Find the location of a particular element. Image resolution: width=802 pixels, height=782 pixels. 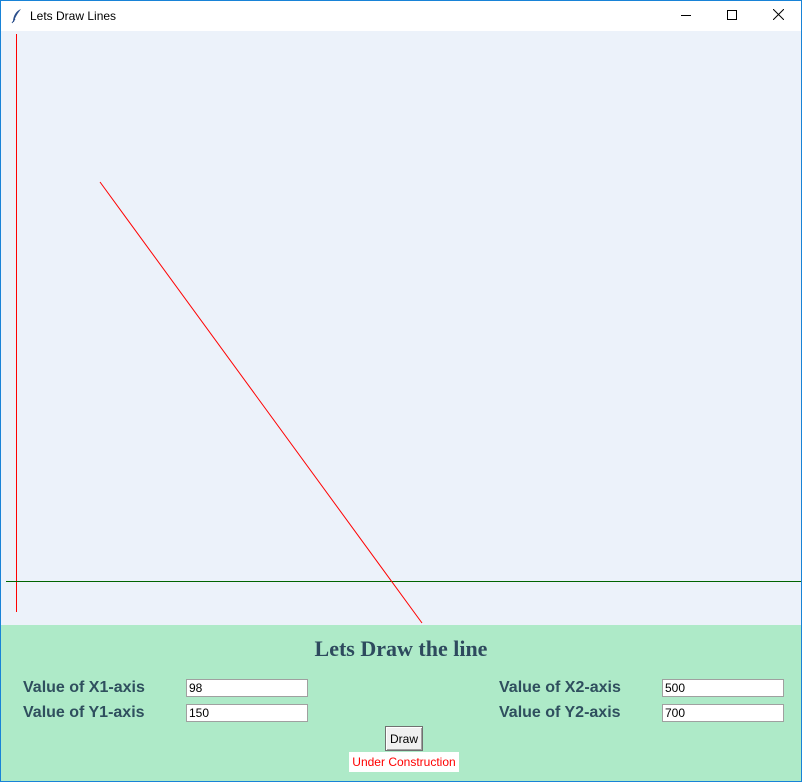

feather-icon is located at coordinates (17, 16).